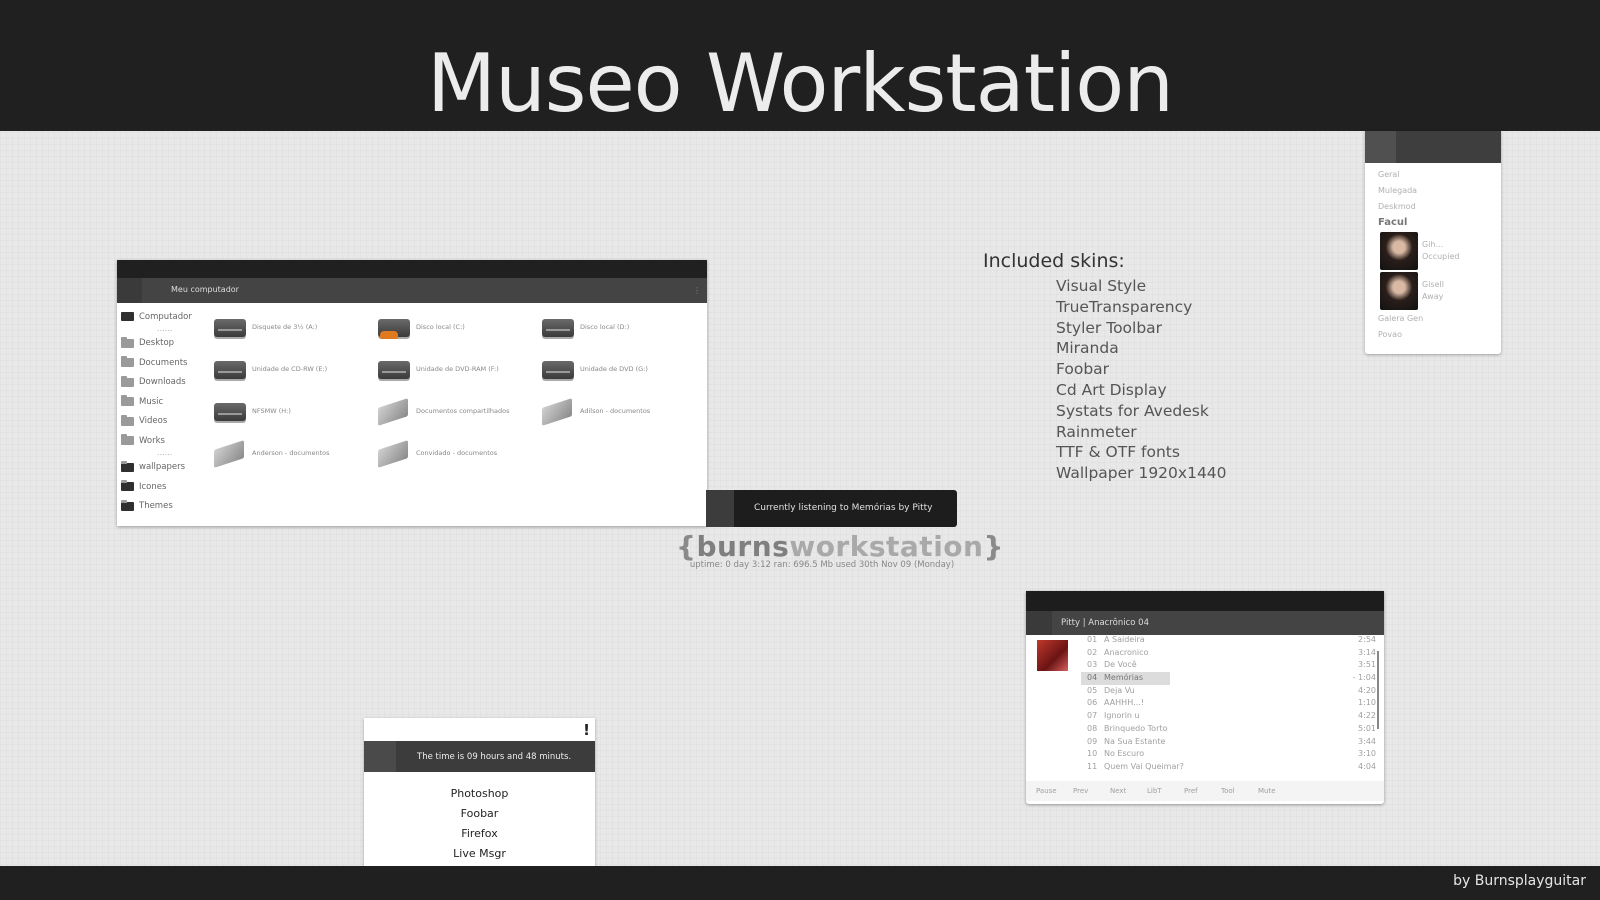 The width and height of the screenshot is (1600, 900). I want to click on app-launch-item: Foobar, so click(479, 814).